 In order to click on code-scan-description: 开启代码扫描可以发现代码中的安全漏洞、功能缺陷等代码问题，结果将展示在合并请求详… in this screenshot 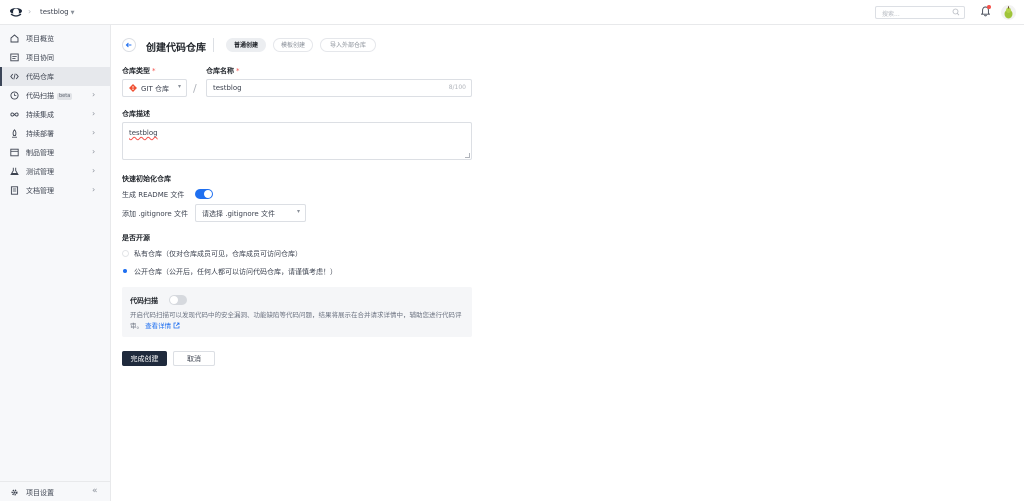, I will do `click(296, 320)`.